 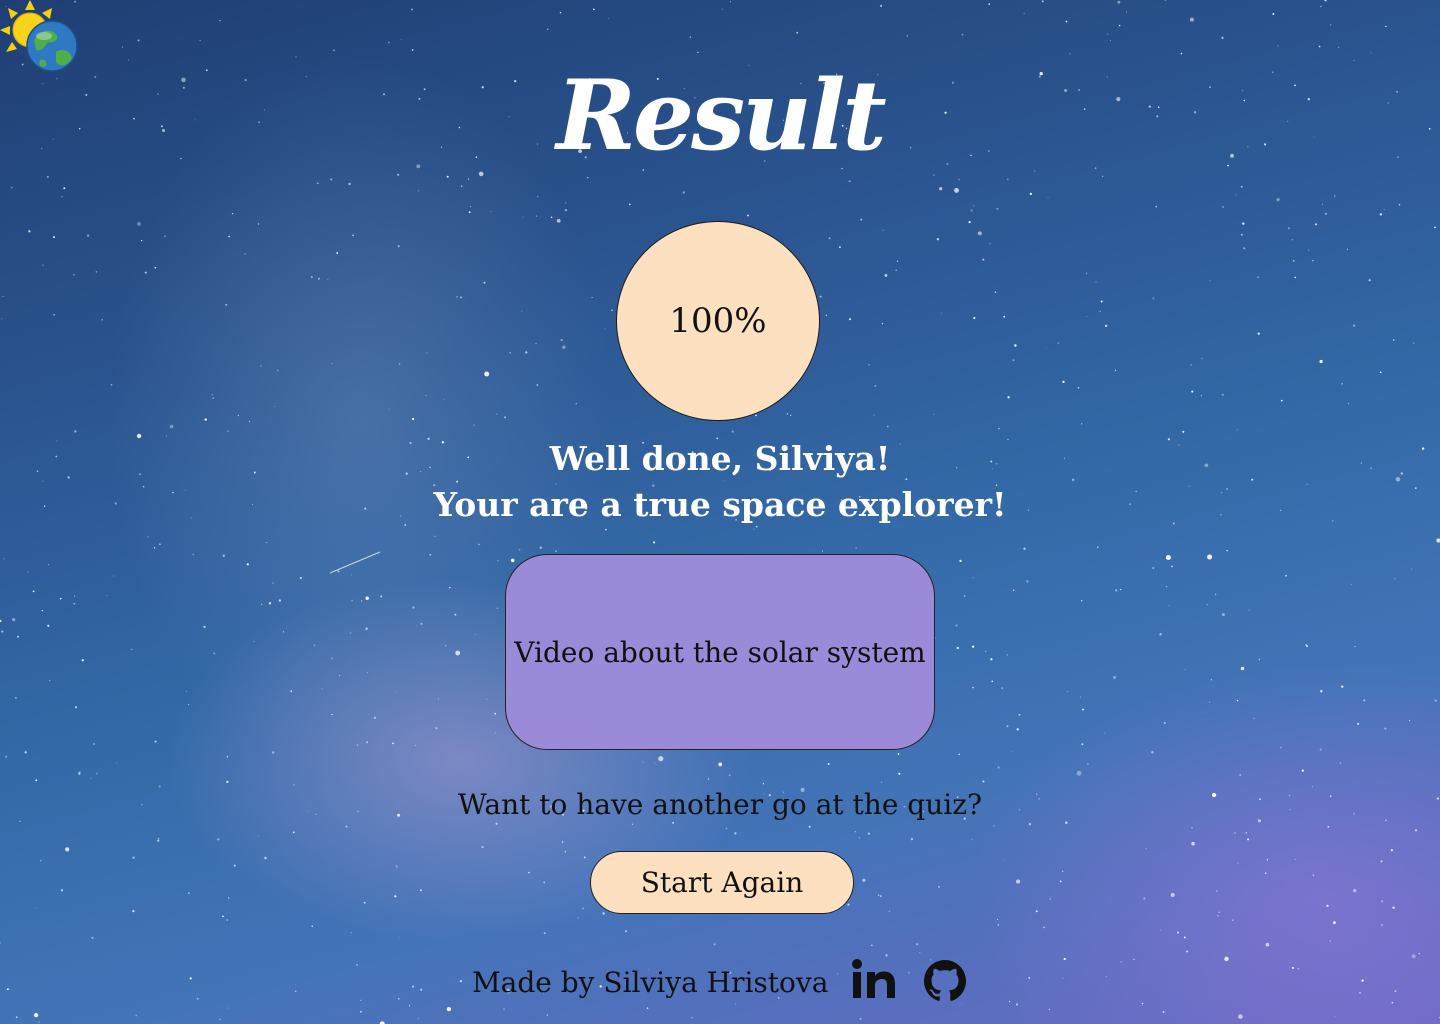 I want to click on video-solar-system-button: Video about the solar system, so click(x=720, y=652).